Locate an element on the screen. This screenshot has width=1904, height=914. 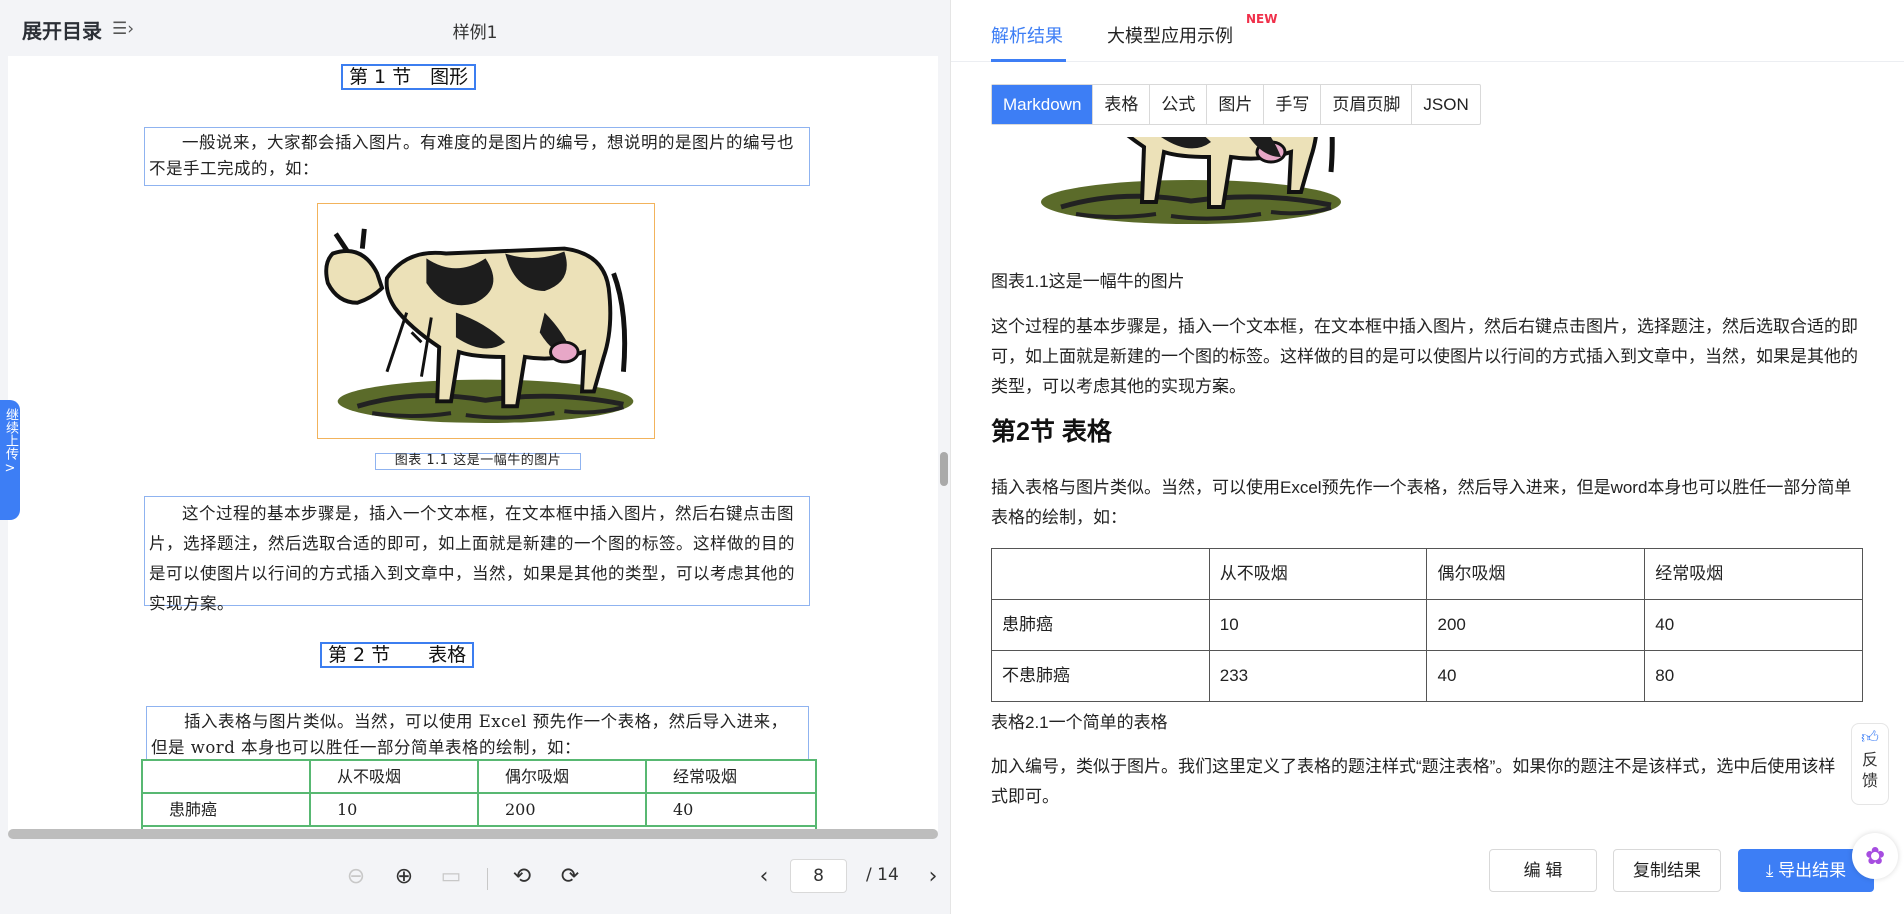
feedback-label: 反馈 is located at coordinates (1869, 770).